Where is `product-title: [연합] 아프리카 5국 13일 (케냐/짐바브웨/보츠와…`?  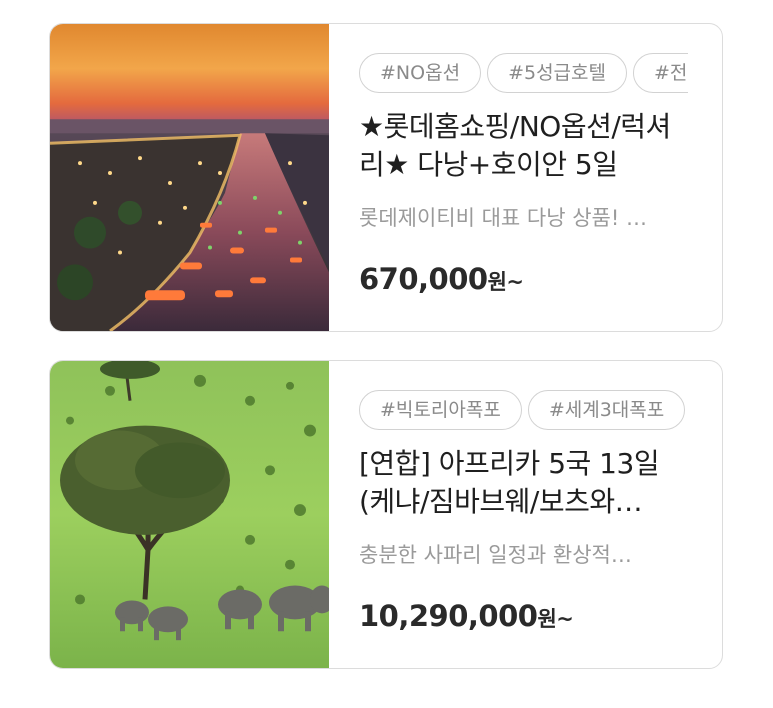
product-title: [연합] 아프리카 5국 13일 (케냐/짐바브웨/보츠와… is located at coordinates (523, 483).